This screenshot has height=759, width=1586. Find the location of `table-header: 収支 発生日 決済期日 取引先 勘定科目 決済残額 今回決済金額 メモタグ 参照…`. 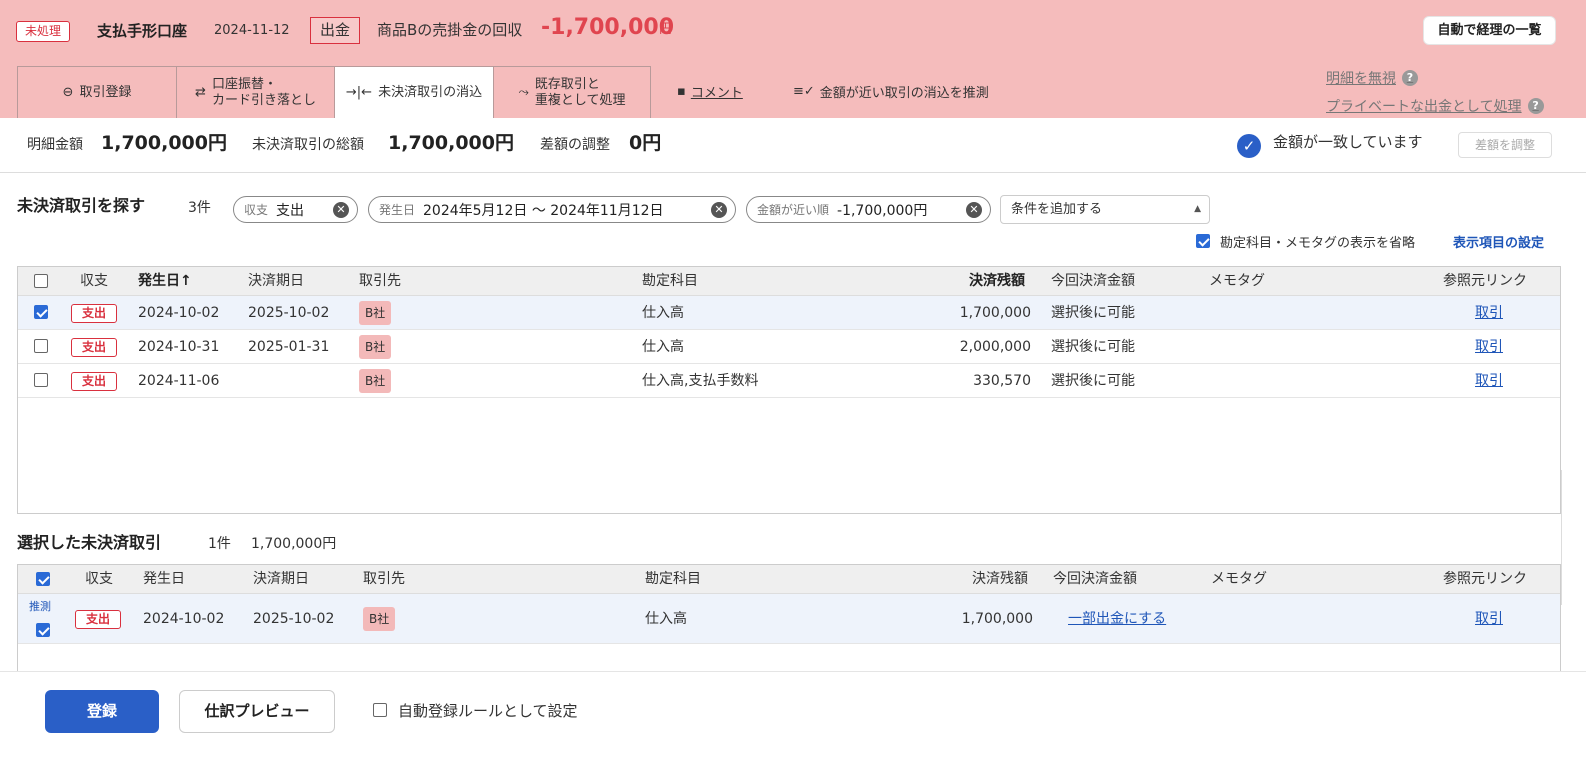

table-header: 収支 発生日 決済期日 取引先 勘定科目 決済残額 今回決済金額 メモタグ 参照… is located at coordinates (789, 579).